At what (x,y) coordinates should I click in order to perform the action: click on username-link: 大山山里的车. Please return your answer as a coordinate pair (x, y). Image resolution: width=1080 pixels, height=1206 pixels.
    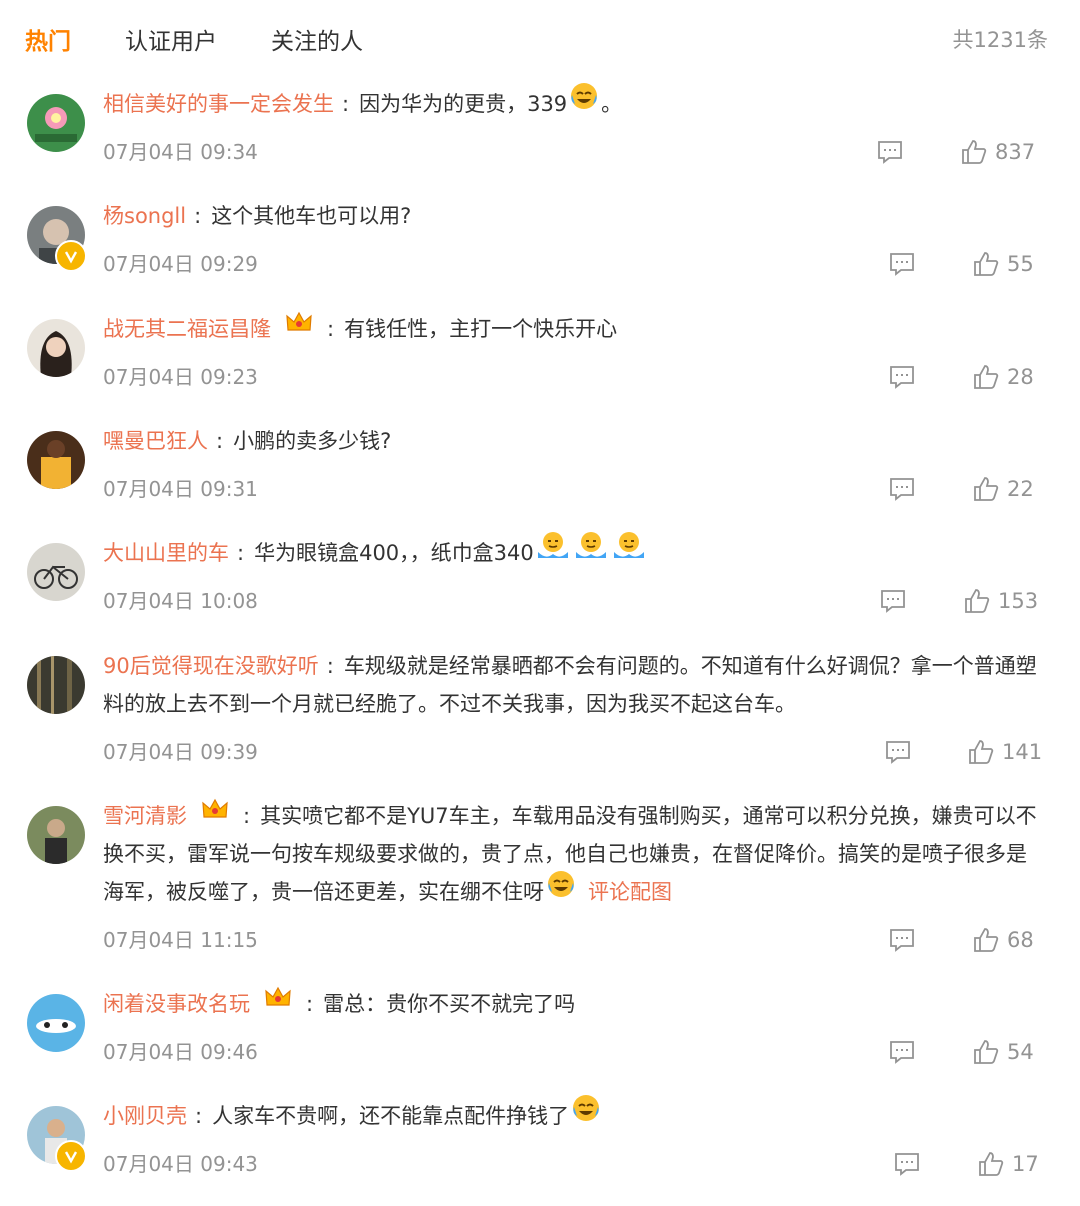
    Looking at the image, I should click on (166, 553).